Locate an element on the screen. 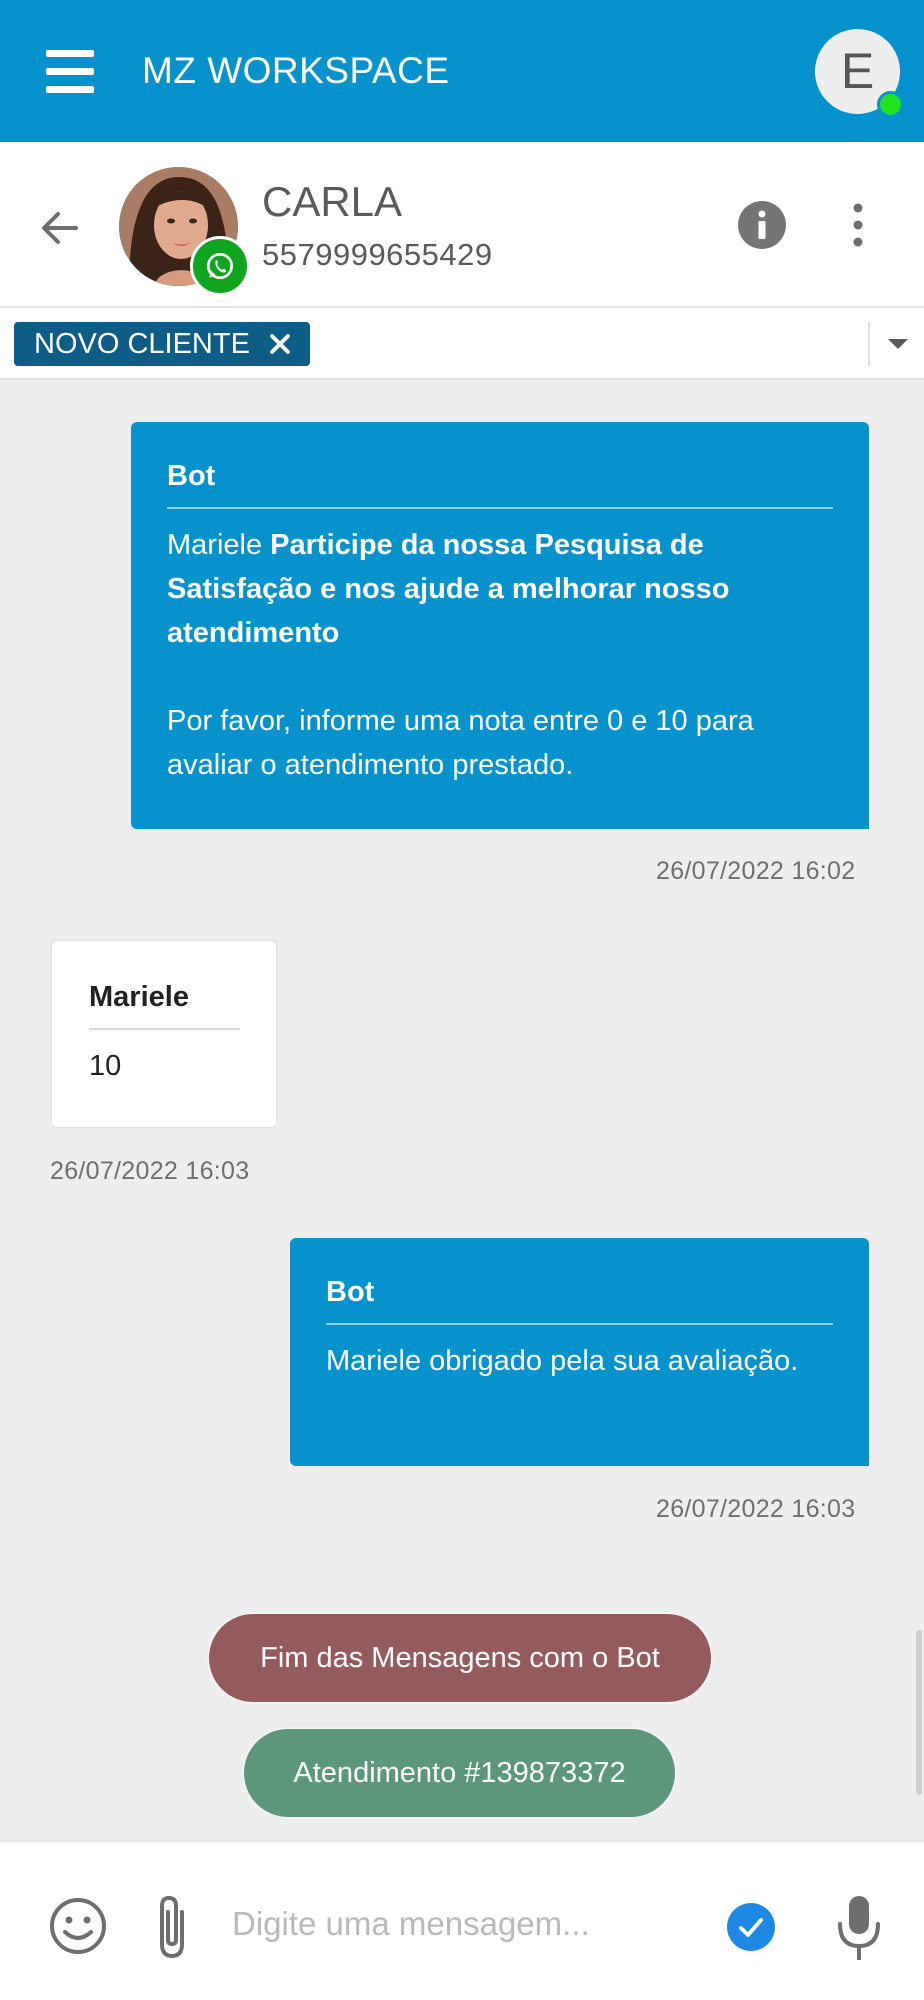  check-circle-icon is located at coordinates (751, 1927).